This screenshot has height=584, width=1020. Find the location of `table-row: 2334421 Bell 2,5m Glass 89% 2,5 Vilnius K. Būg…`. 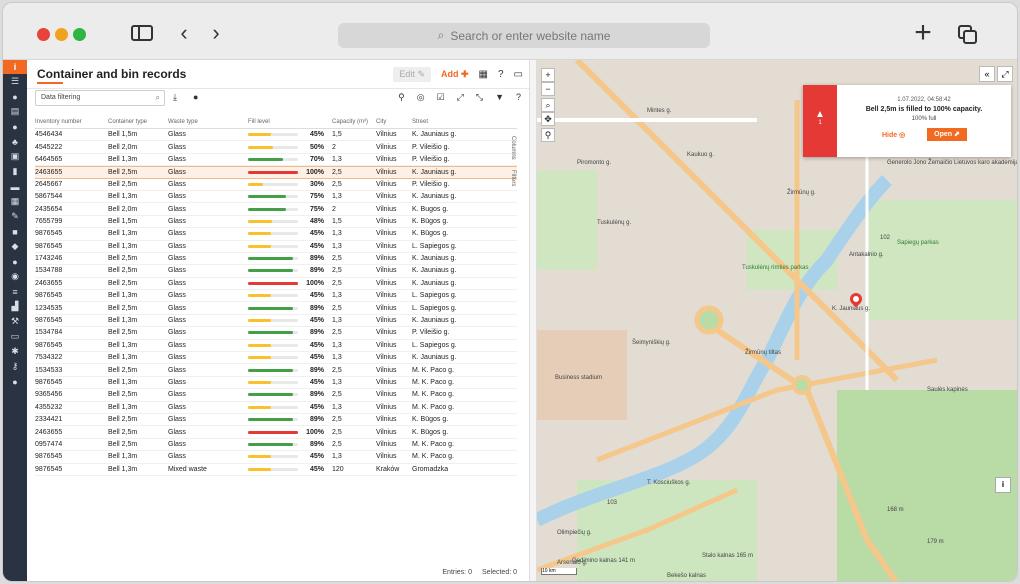

table-row: 2334421 Bell 2,5m Glass 89% 2,5 Vilnius K. Būg… is located at coordinates (276, 420).